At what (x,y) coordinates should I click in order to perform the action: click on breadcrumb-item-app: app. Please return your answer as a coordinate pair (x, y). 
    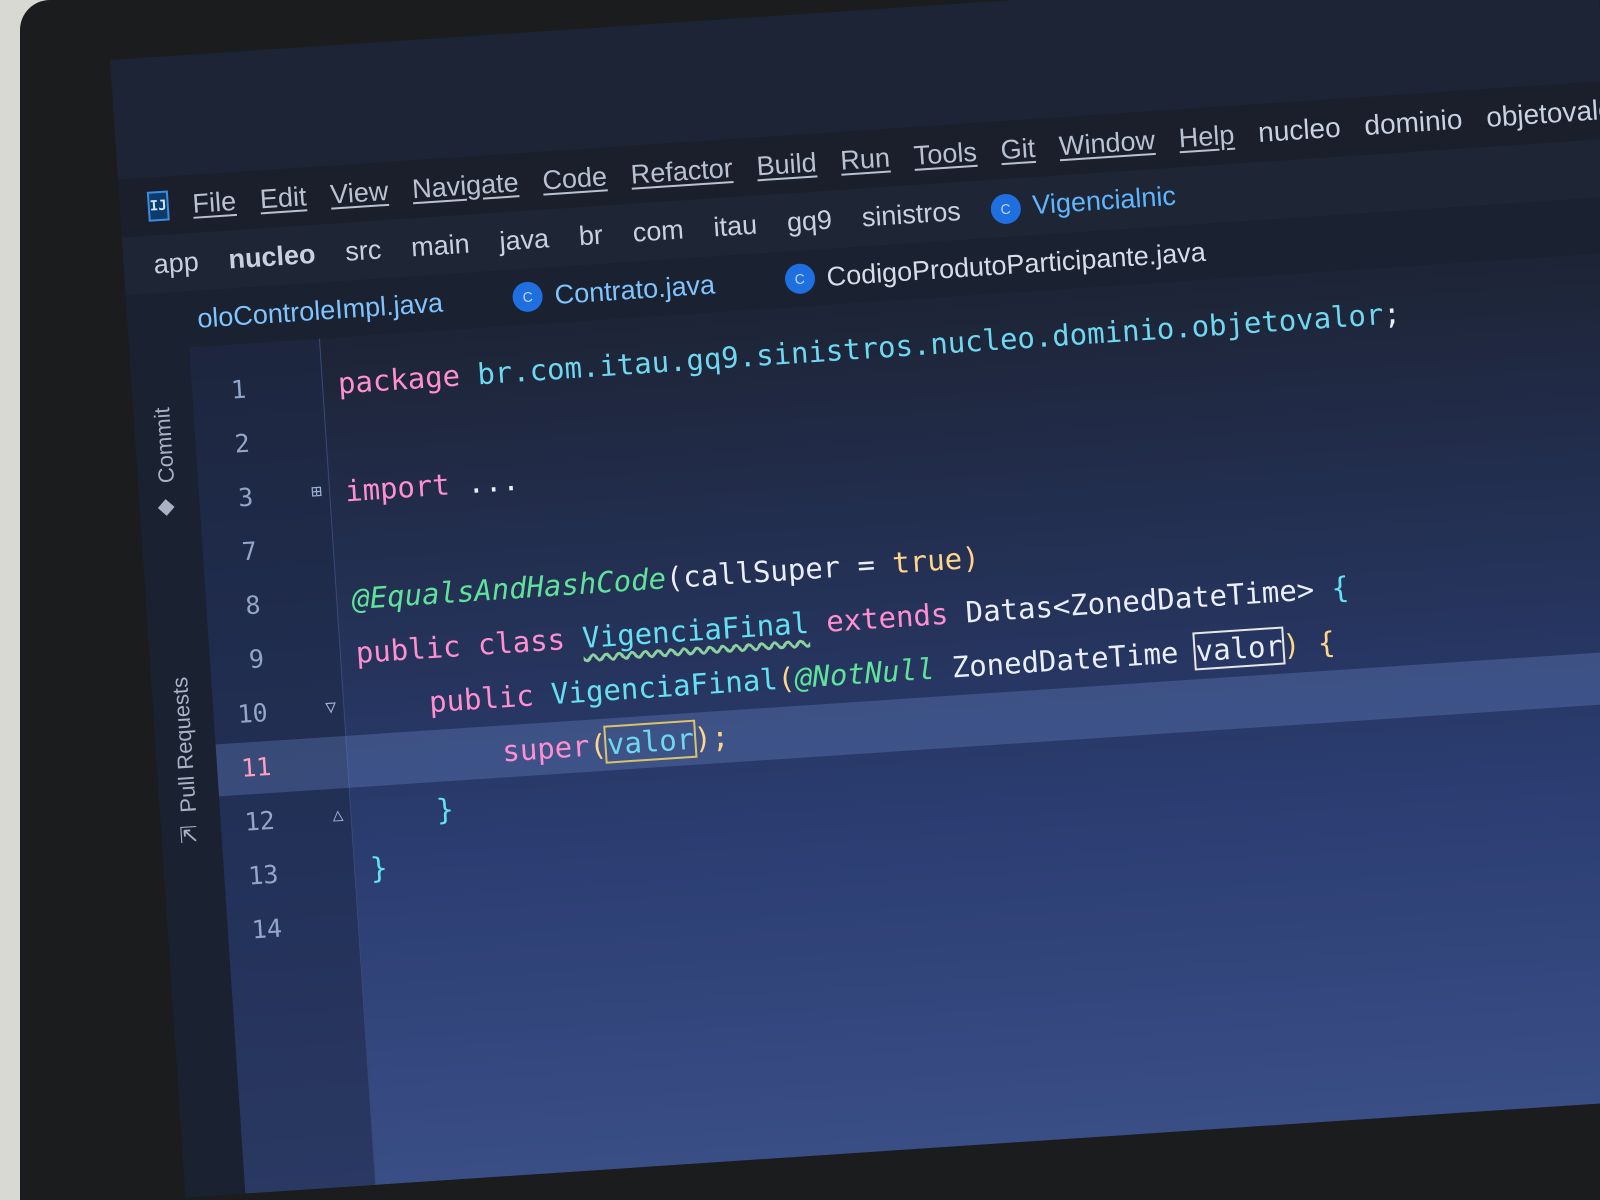
    Looking at the image, I should click on (176, 263).